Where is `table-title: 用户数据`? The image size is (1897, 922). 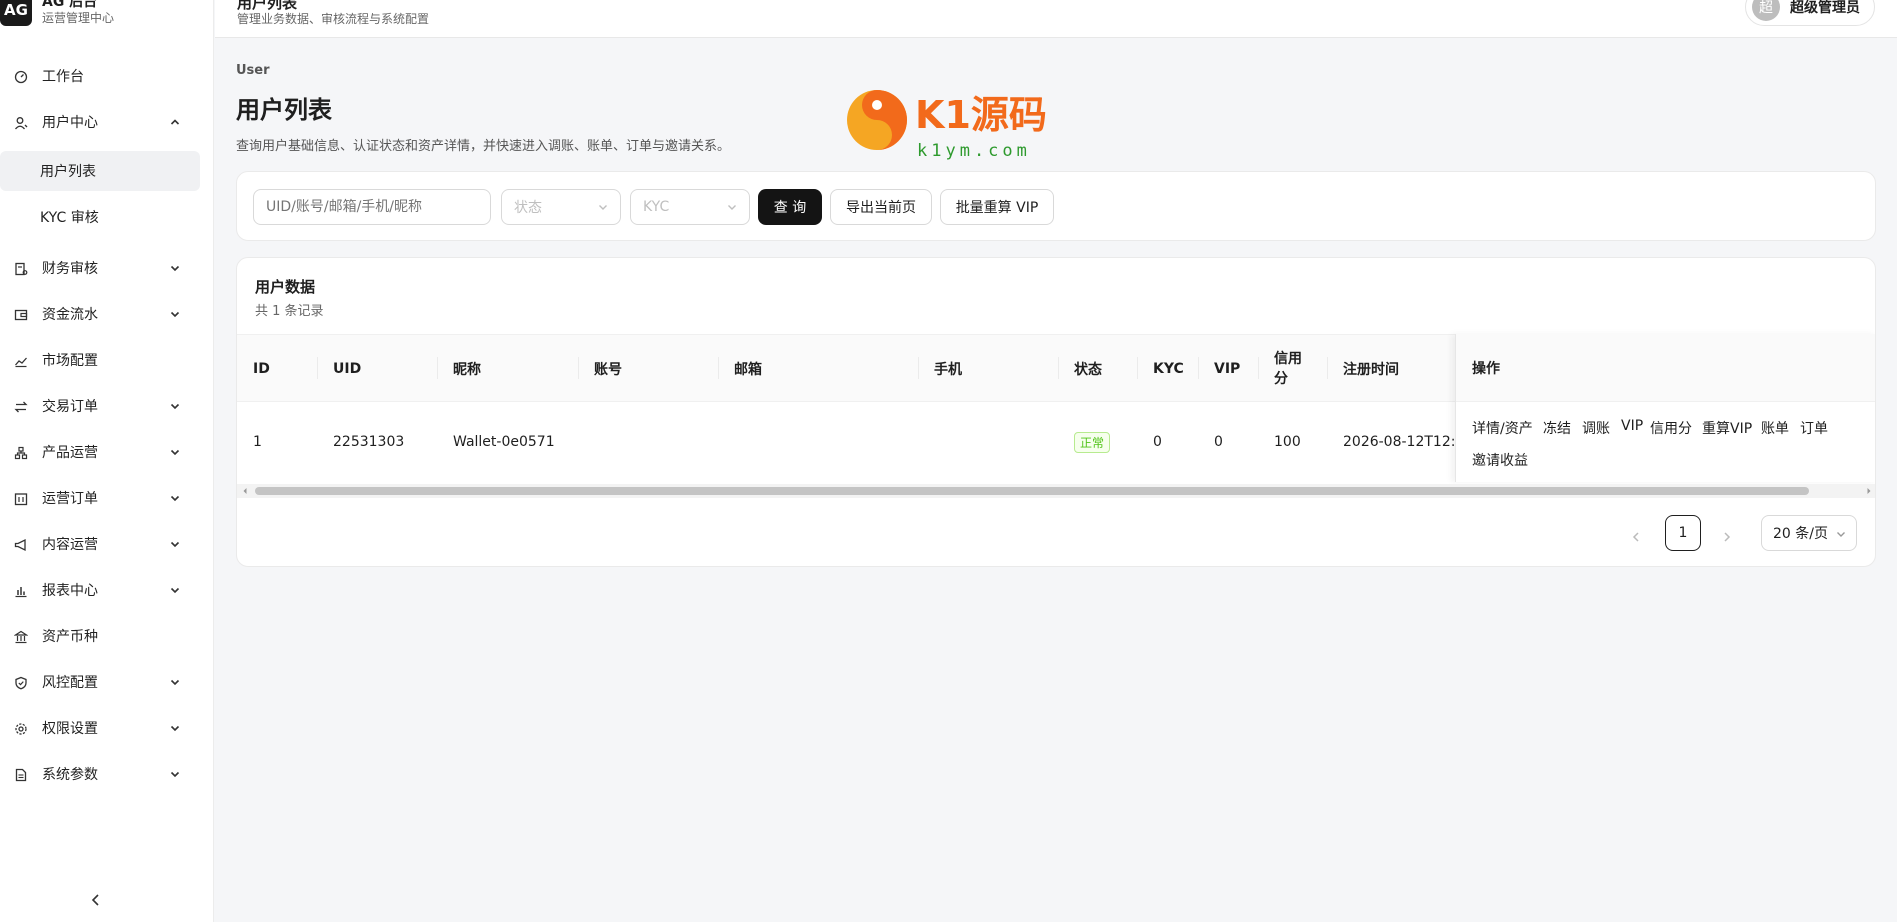 table-title: 用户数据 is located at coordinates (285, 287).